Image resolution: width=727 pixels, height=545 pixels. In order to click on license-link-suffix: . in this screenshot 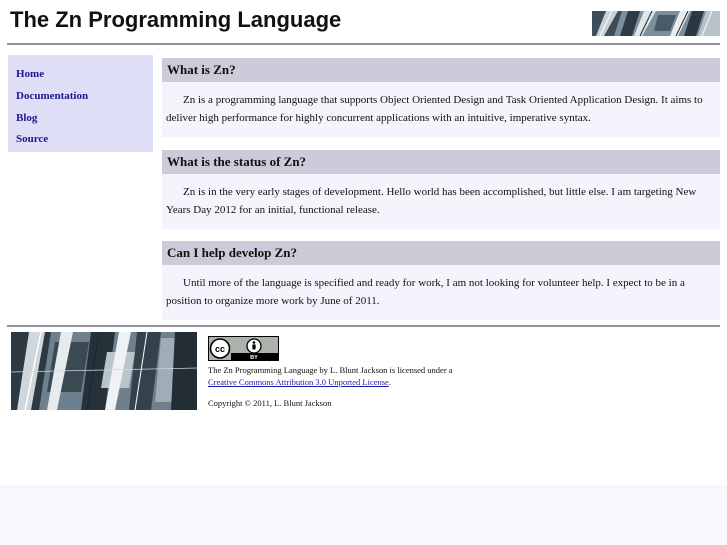, I will do `click(389, 382)`.